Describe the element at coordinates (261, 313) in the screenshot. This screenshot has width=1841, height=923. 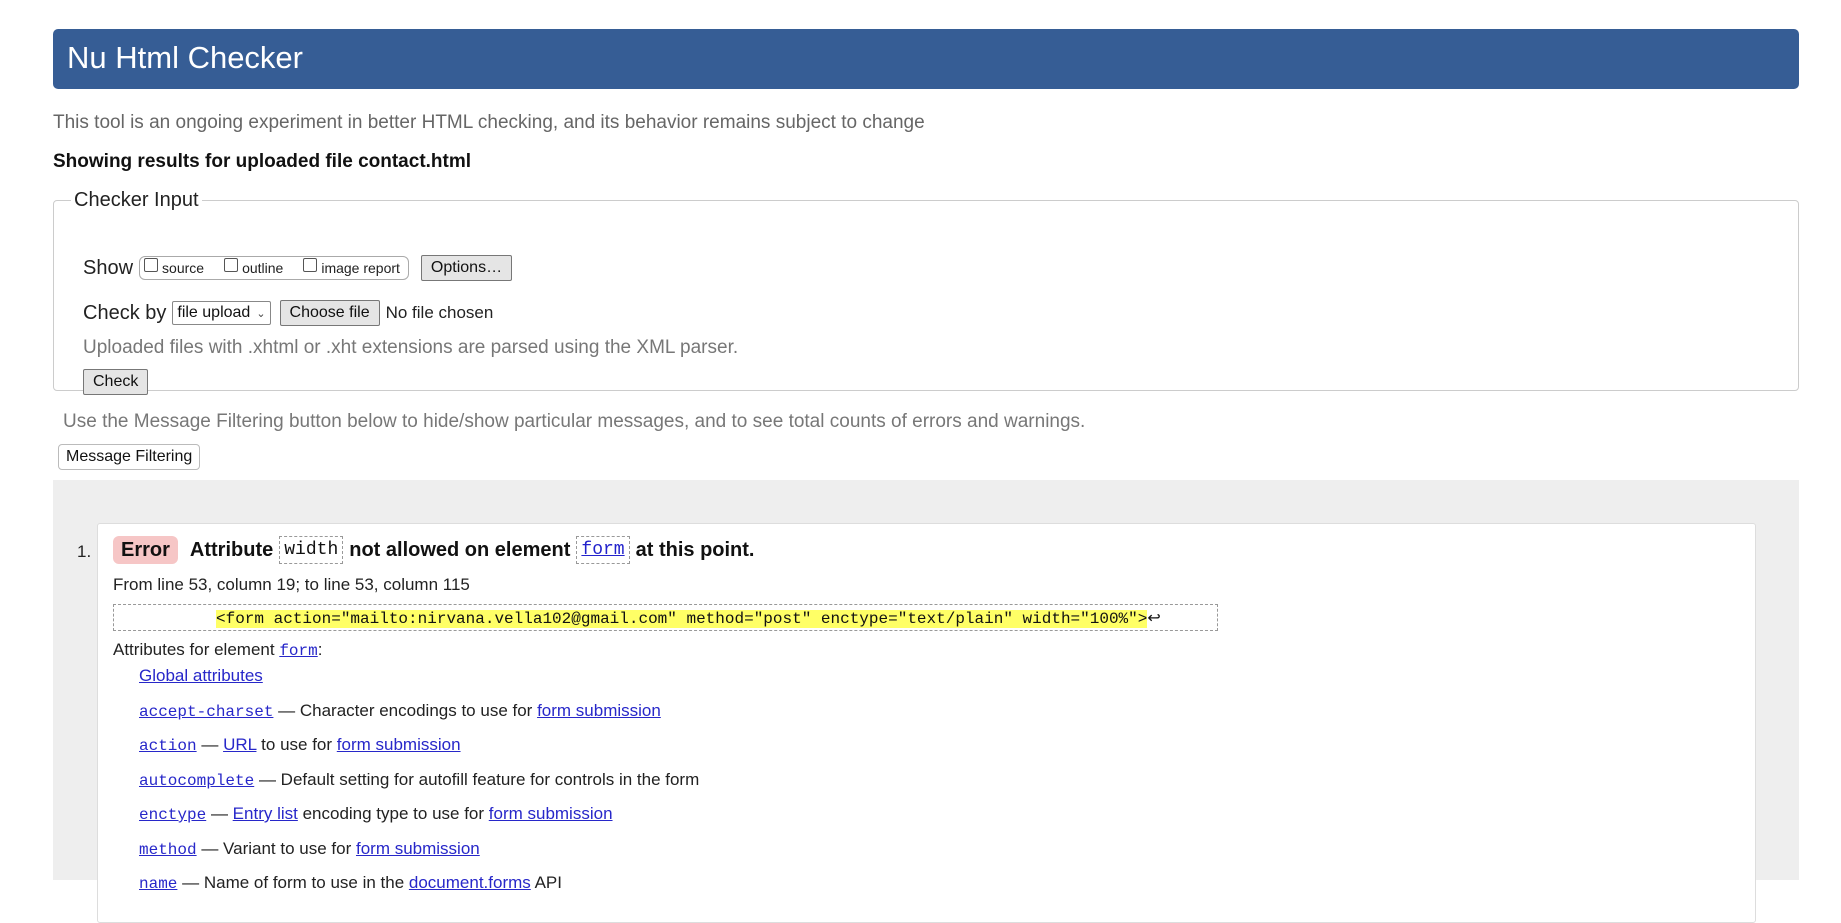
I see `chevron-down-icon: ⌄` at that location.